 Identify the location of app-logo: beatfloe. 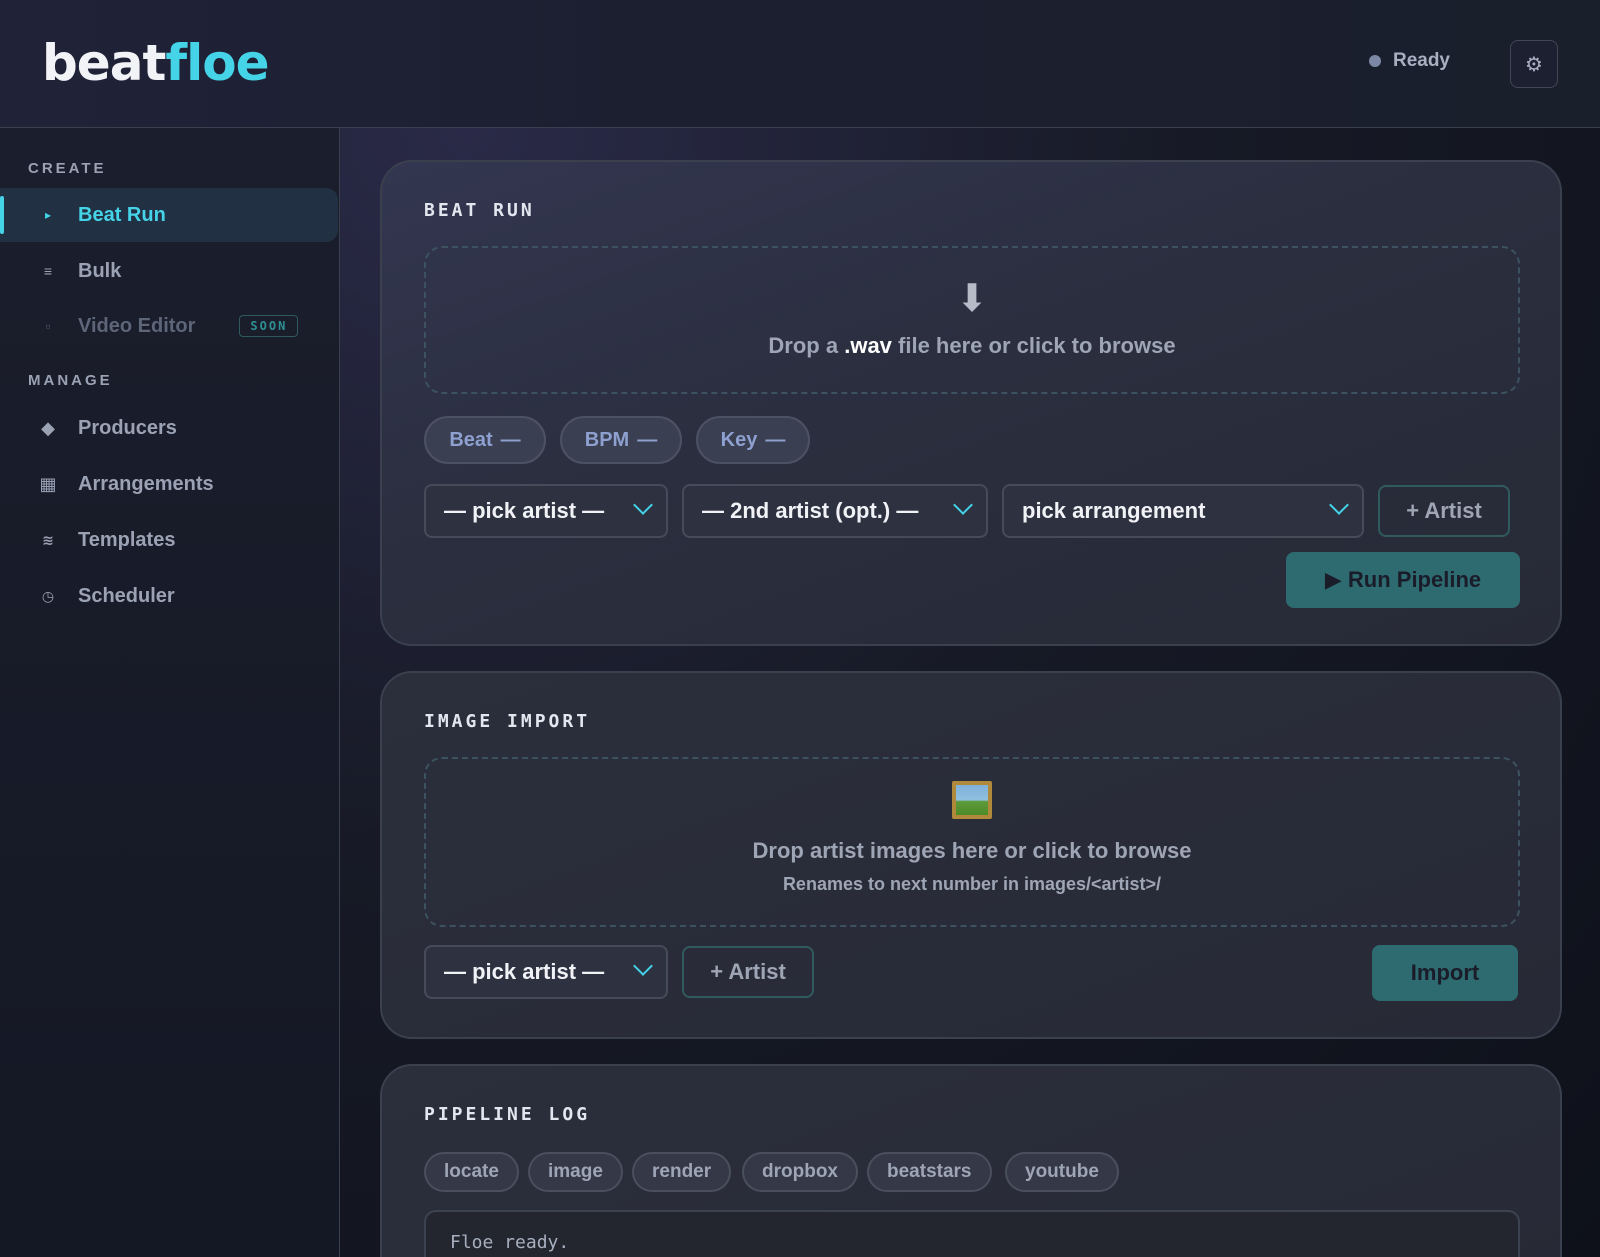
(156, 63).